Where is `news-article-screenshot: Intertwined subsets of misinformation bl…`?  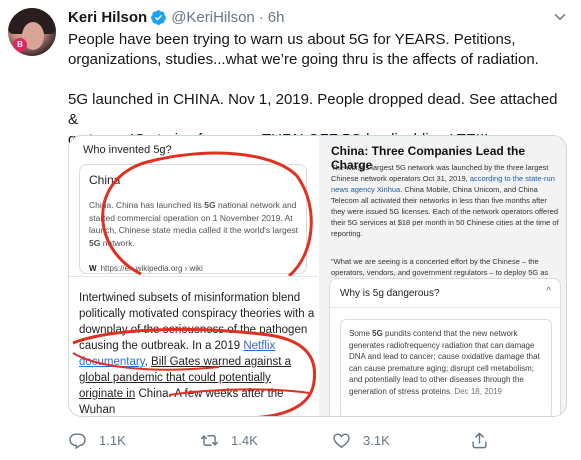 news-article-screenshot: Intertwined subsets of misinformation bl… is located at coordinates (193, 346).